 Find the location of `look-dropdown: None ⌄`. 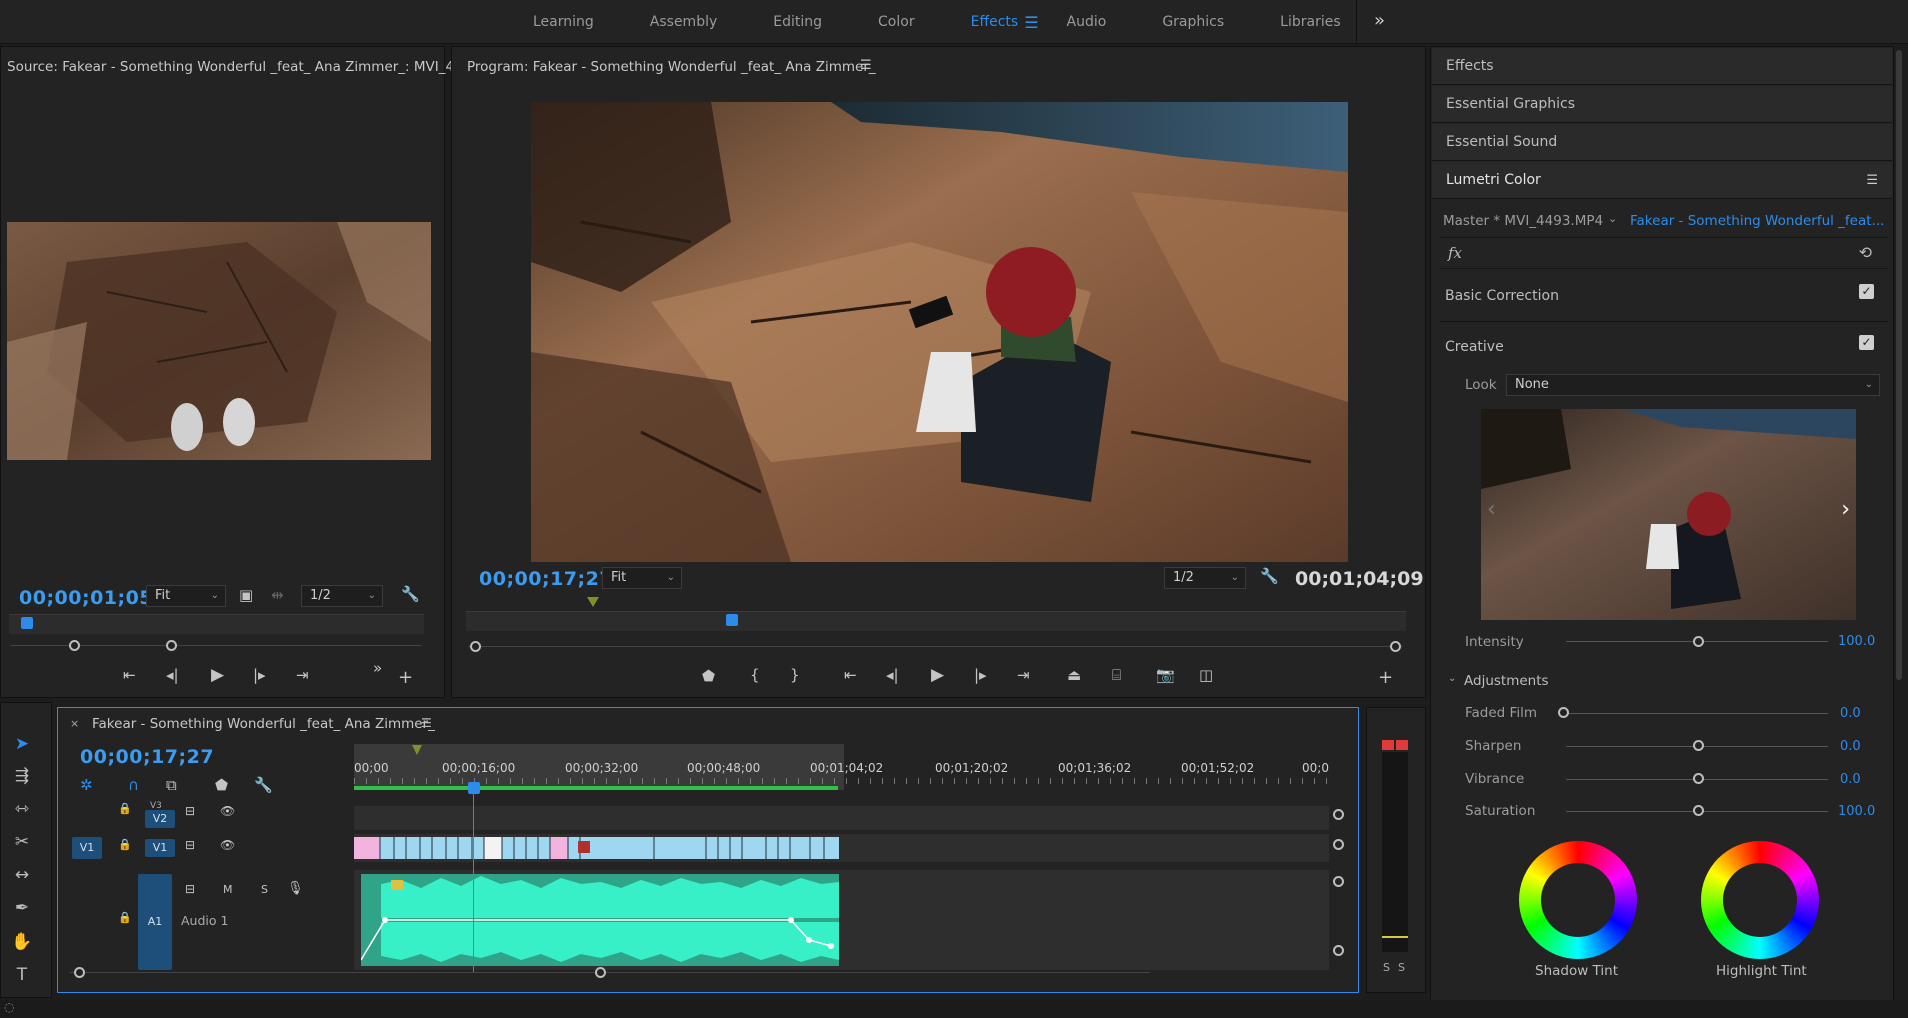

look-dropdown: None ⌄ is located at coordinates (1693, 385).